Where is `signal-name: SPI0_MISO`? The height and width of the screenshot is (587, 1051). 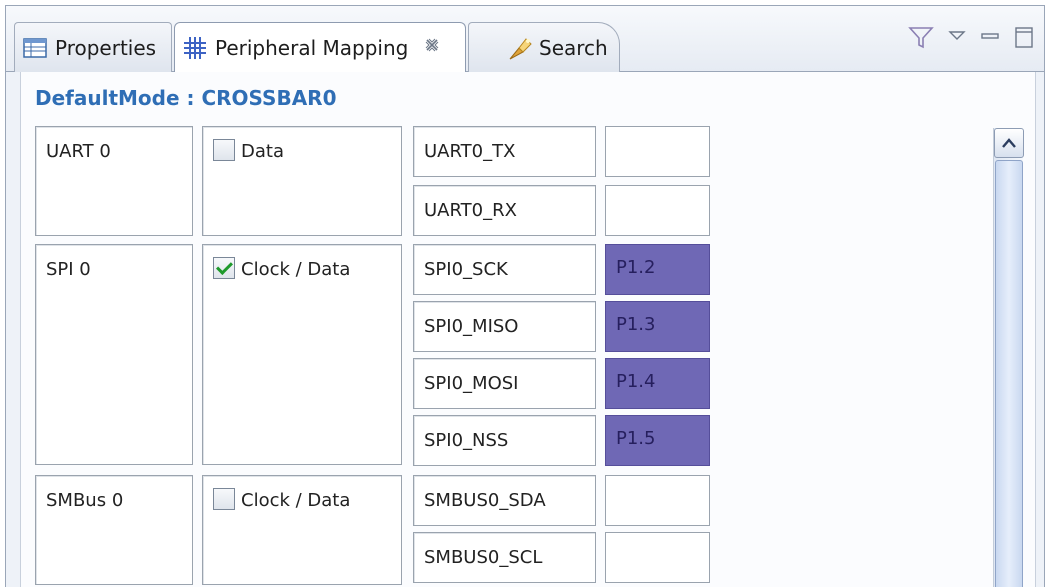 signal-name: SPI0_MISO is located at coordinates (471, 326).